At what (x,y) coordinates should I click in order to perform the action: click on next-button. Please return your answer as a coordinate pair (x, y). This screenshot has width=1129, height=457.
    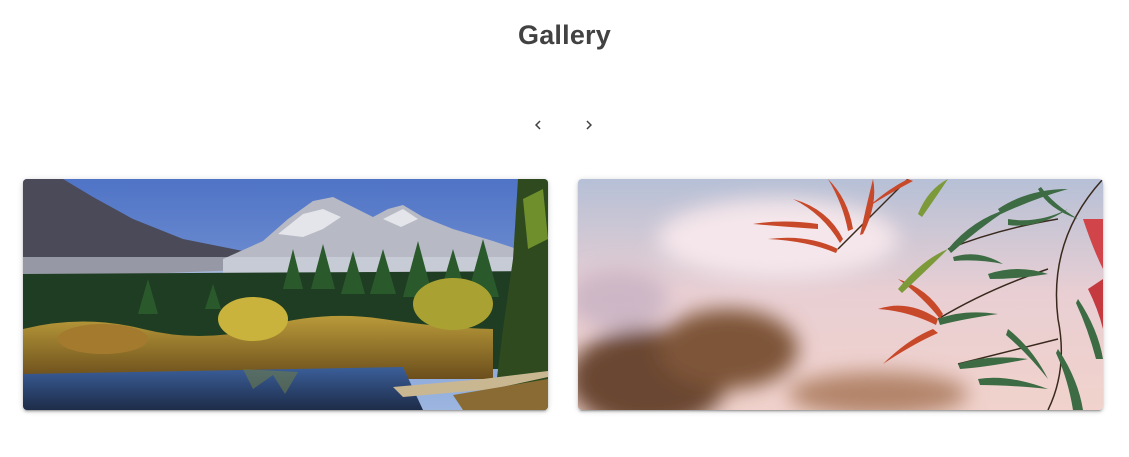
    Looking at the image, I should click on (589, 125).